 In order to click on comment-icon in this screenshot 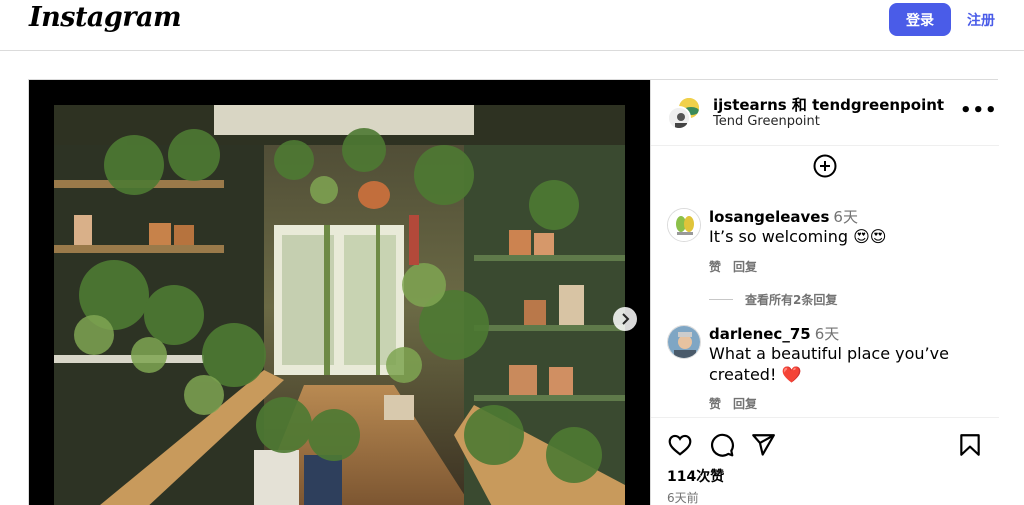, I will do `click(722, 445)`.